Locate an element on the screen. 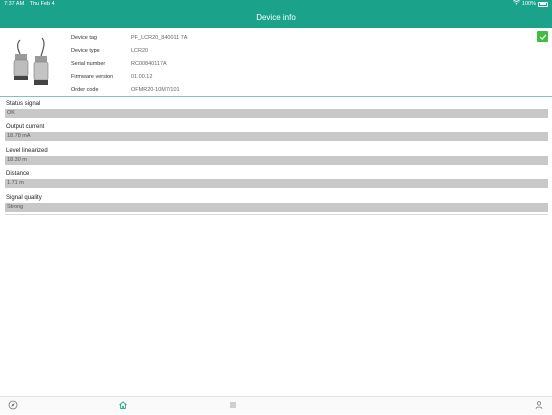 Image resolution: width=552 pixels, height=415 pixels. param-distance: Distance 1.71 m is located at coordinates (276, 179).